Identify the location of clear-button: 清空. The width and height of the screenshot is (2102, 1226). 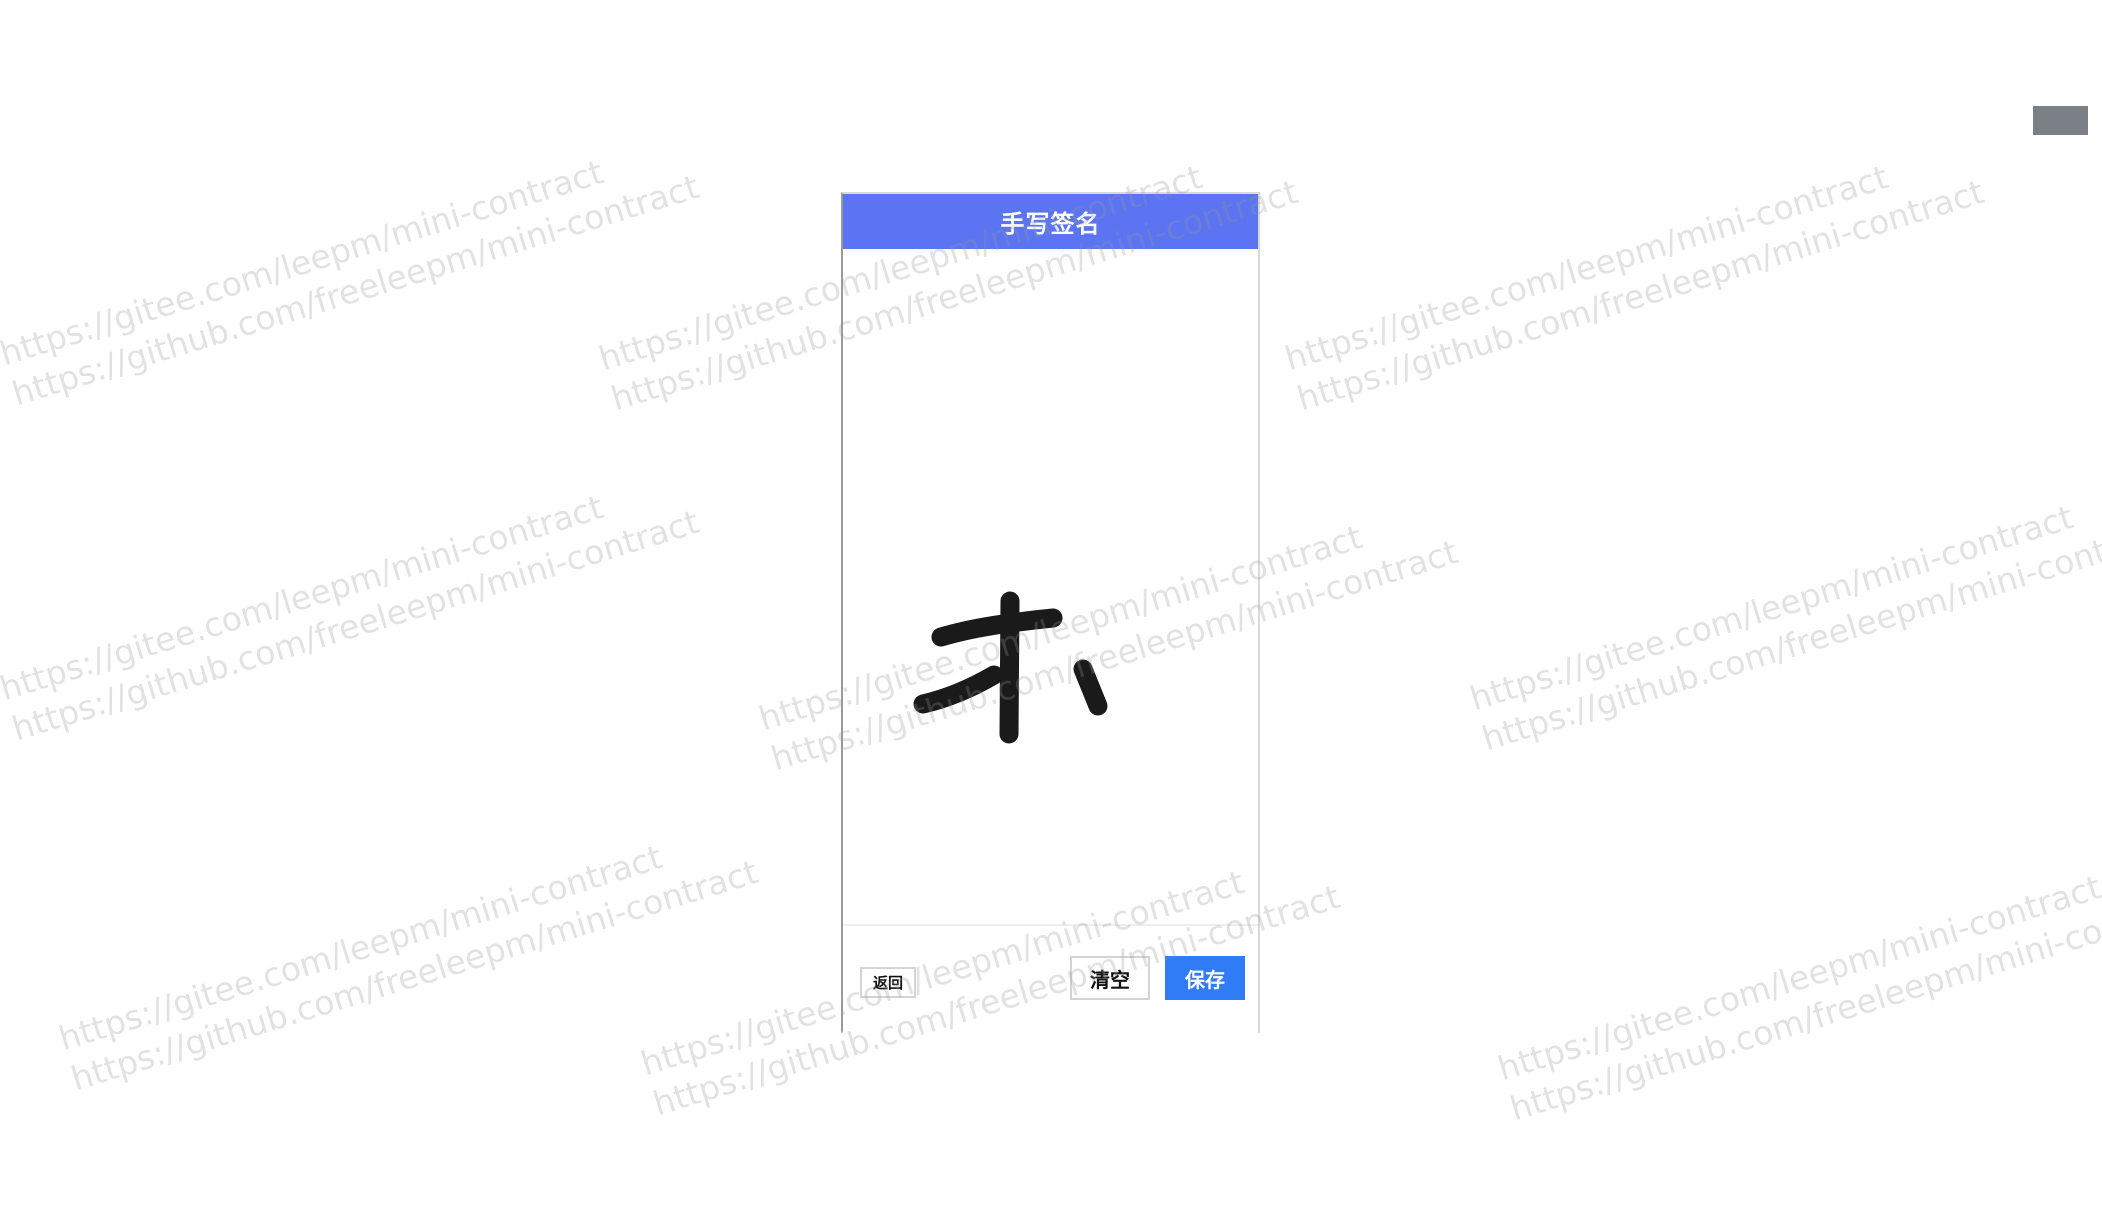
(1110, 978).